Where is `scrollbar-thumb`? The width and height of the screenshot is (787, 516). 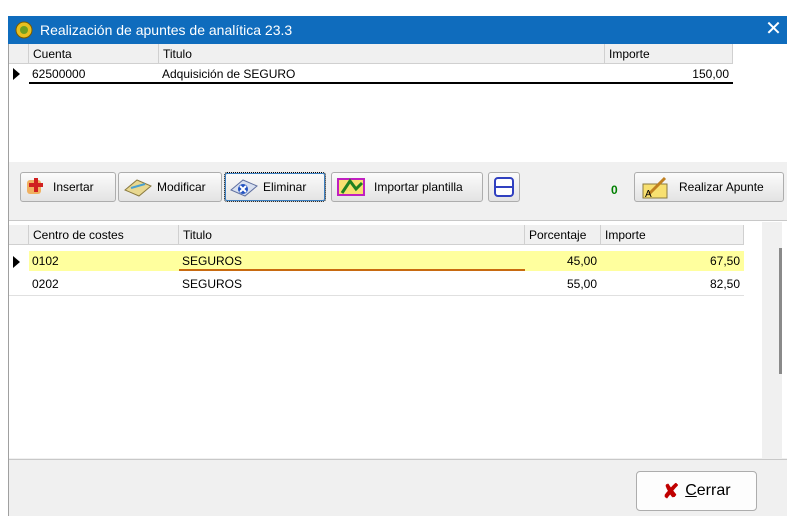
scrollbar-thumb is located at coordinates (780, 311).